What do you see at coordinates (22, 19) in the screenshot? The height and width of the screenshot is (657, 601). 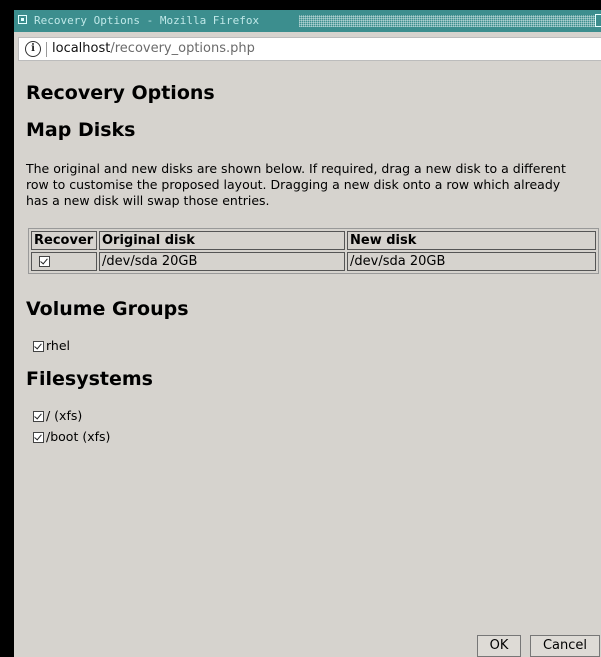 I see `window-menu-icon` at bounding box center [22, 19].